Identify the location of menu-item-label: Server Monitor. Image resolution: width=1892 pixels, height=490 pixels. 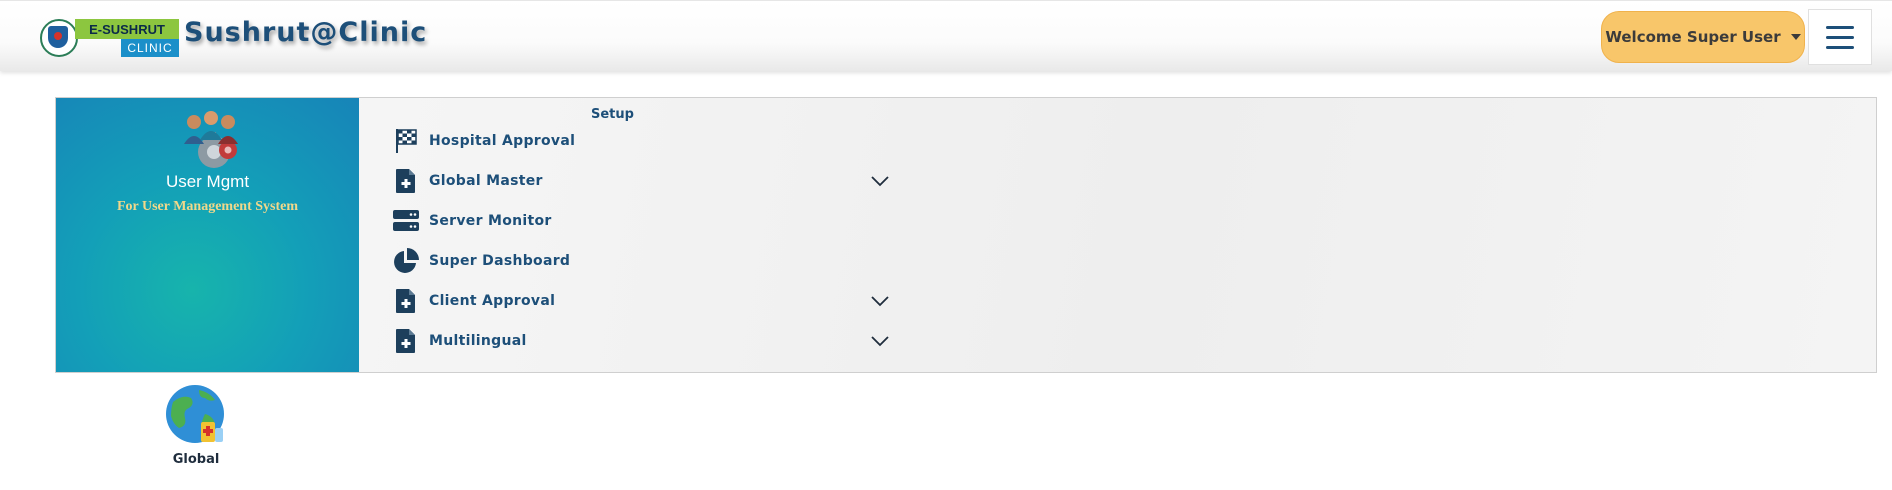
(490, 221).